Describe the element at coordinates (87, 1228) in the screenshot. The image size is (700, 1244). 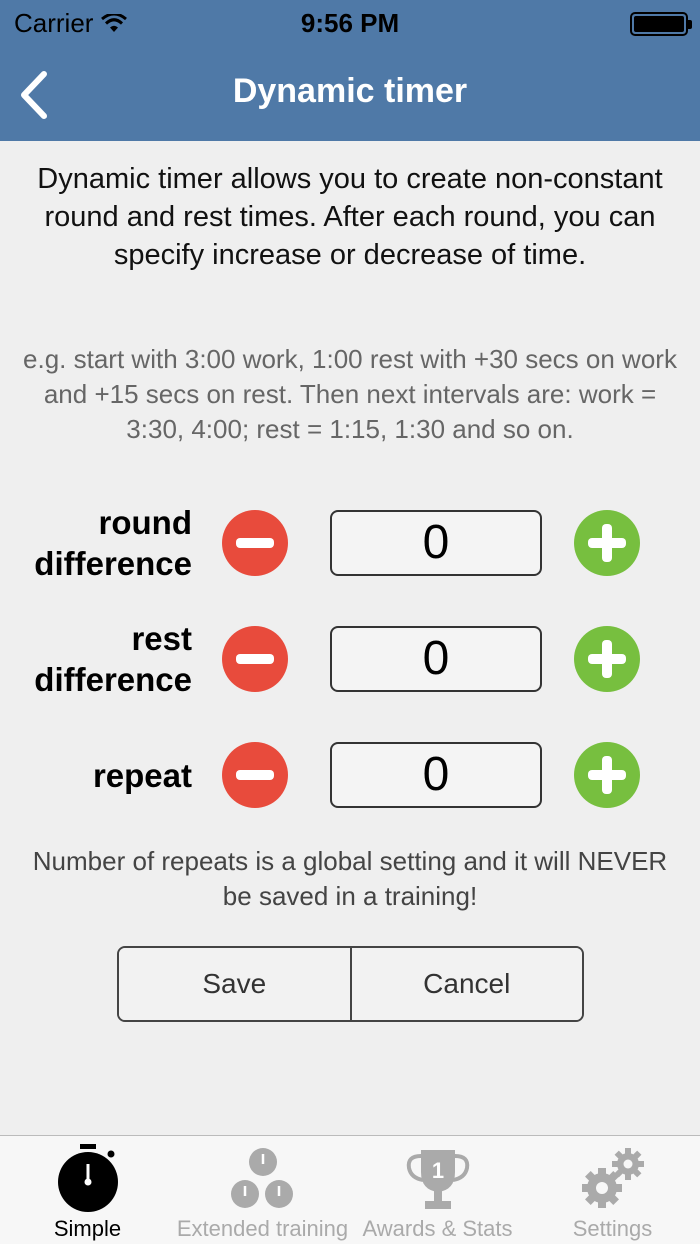
I see `tab-simple-label: Simple` at that location.